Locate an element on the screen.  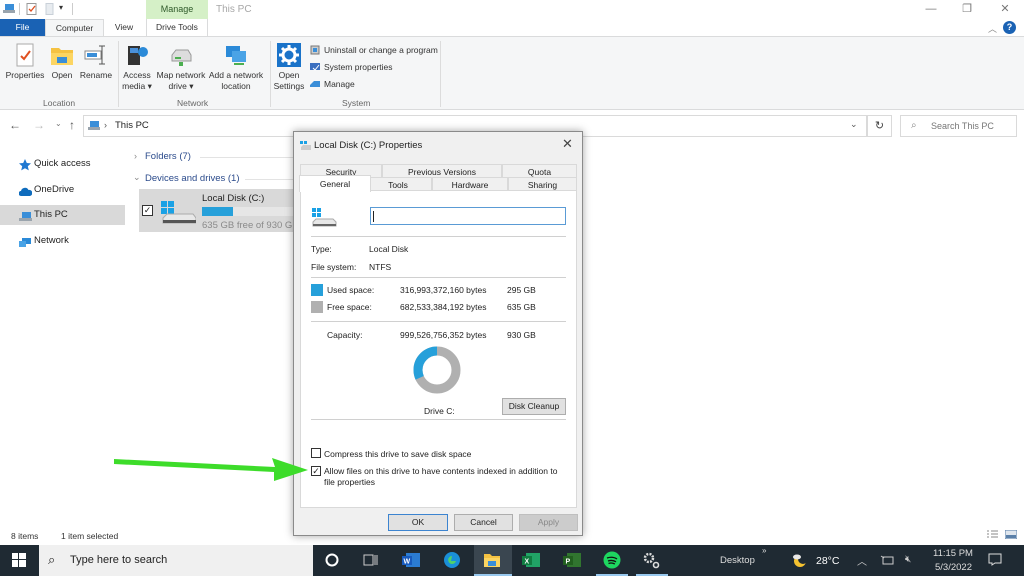
disk-cleanup-button: Disk Cleanup is located at coordinates (534, 406).